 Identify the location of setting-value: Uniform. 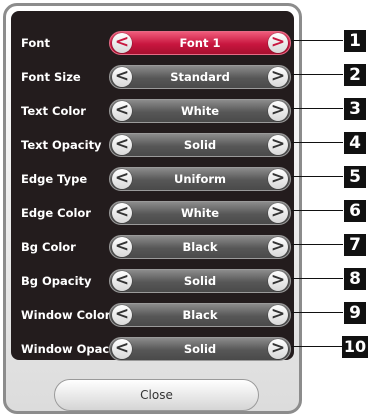
(200, 179).